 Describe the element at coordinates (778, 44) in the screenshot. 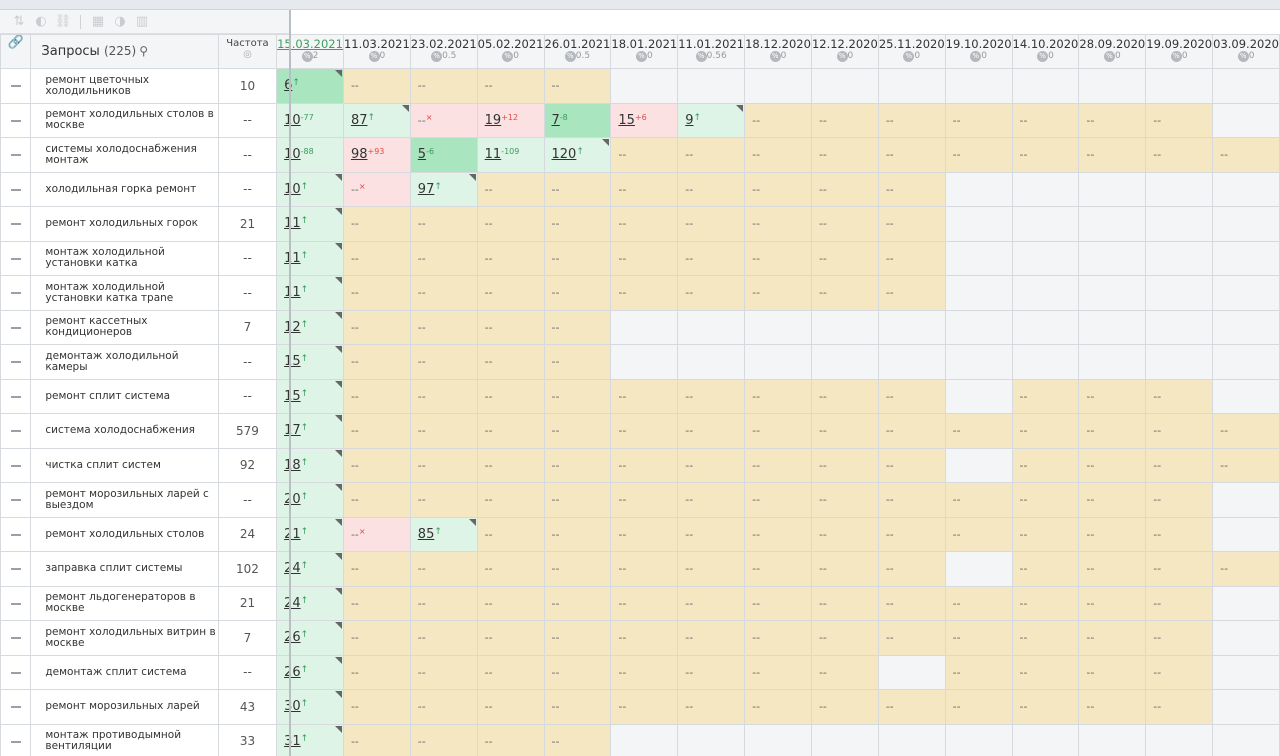

I see `date-label: 18.12.2020` at that location.